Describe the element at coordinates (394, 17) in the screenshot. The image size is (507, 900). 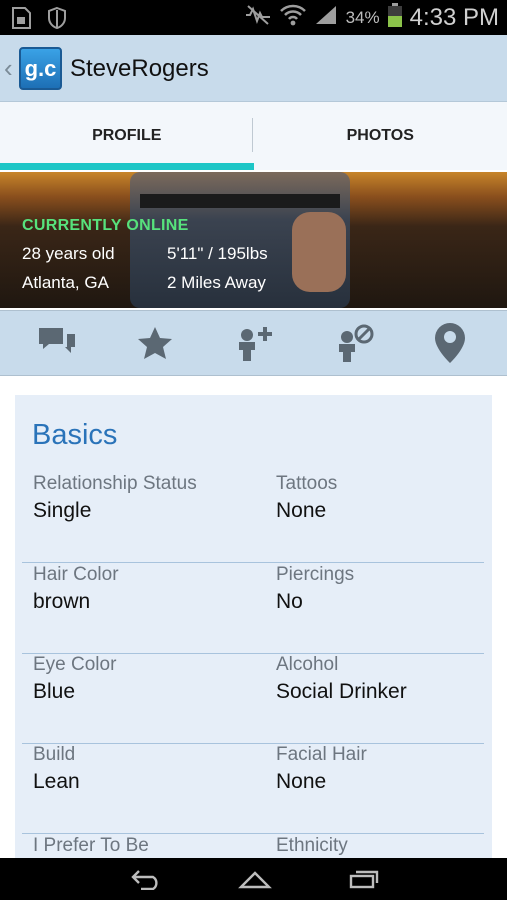
I see `battery-icon` at that location.